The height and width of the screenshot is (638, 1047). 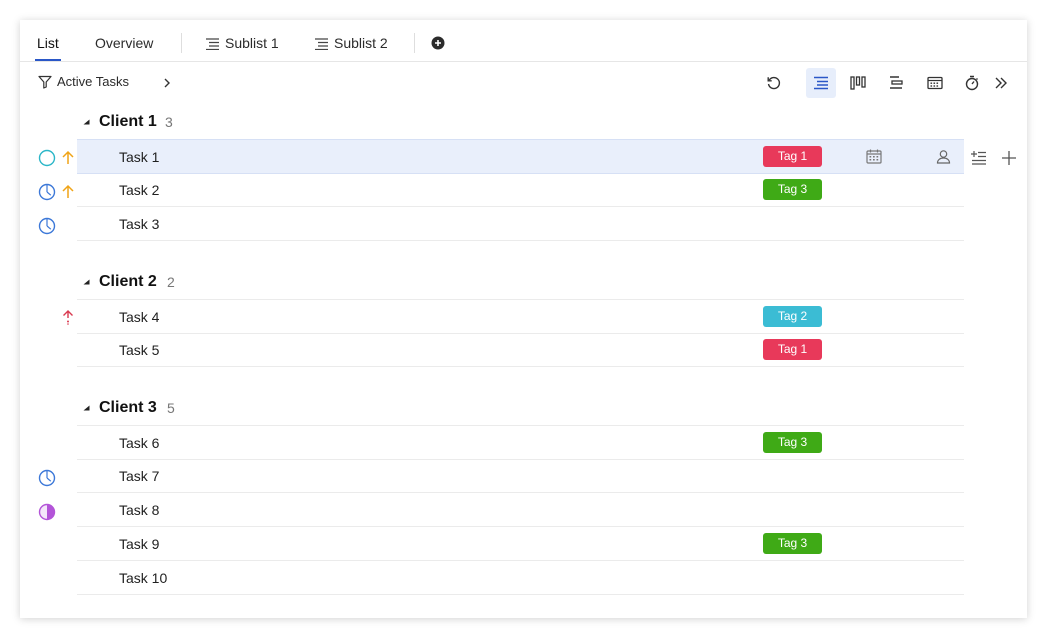 What do you see at coordinates (169, 122) in the screenshot?
I see `group-count: 3` at bounding box center [169, 122].